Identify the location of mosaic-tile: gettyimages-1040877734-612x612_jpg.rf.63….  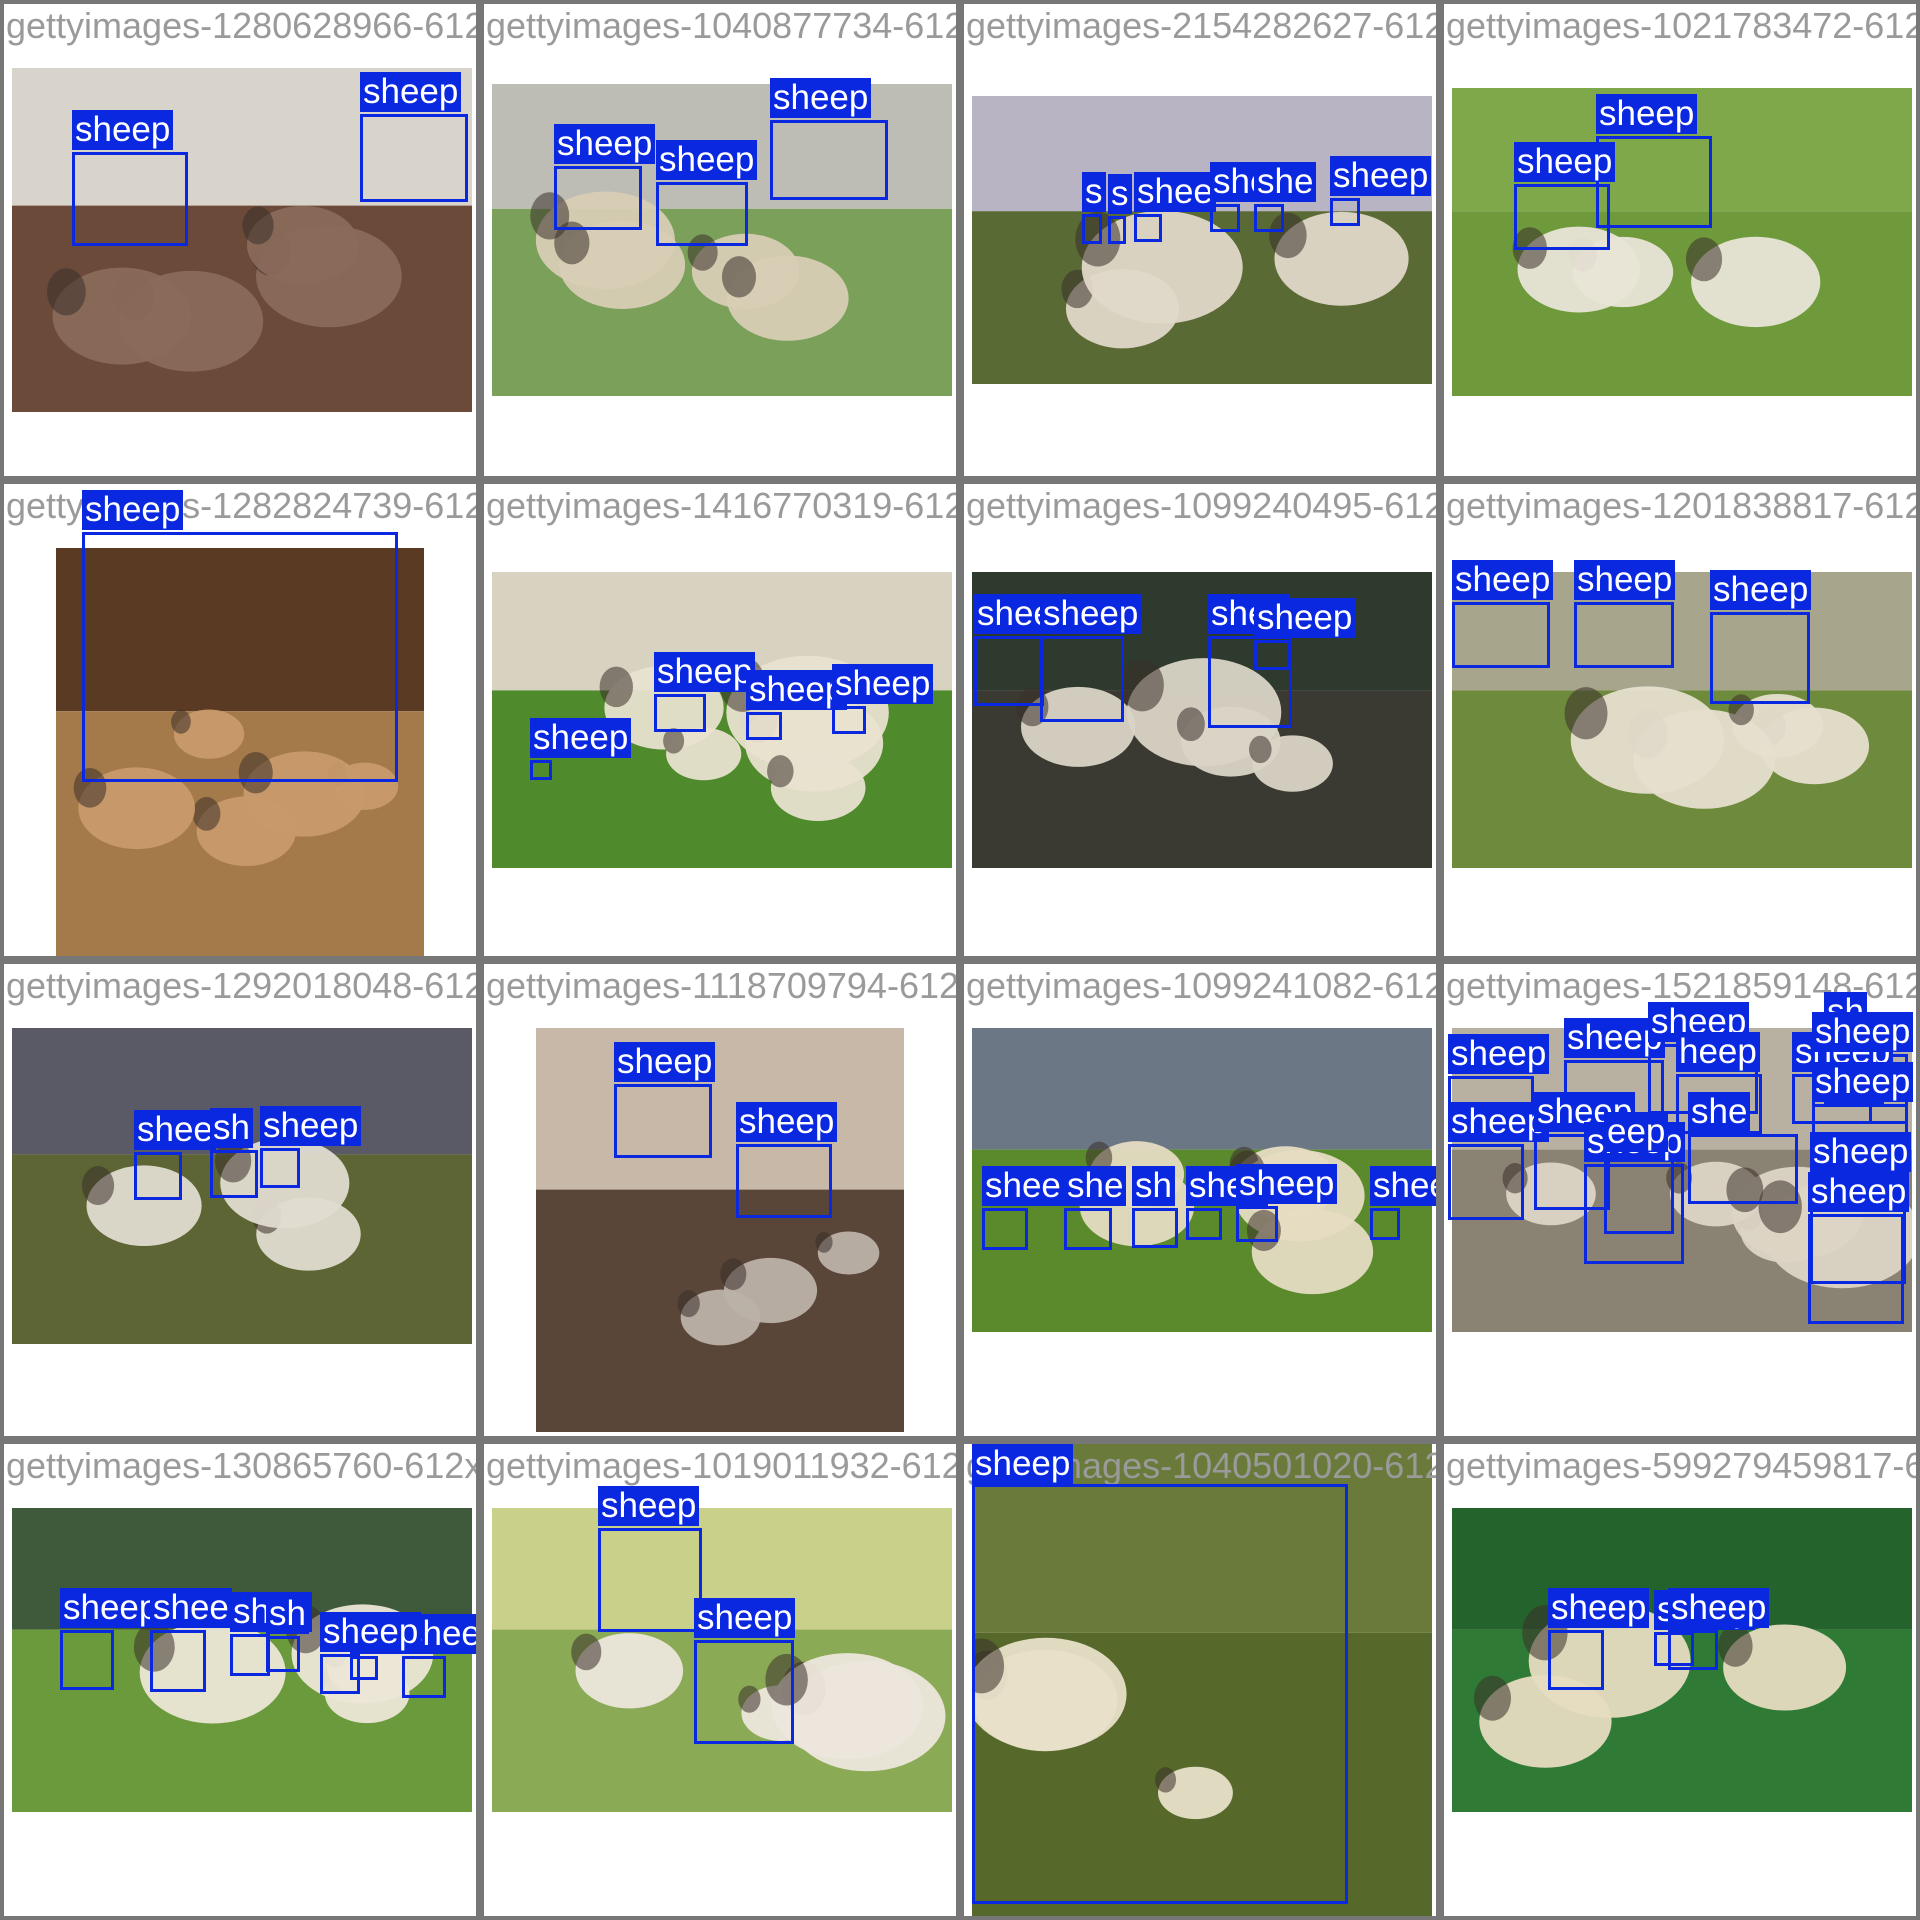
(720, 240).